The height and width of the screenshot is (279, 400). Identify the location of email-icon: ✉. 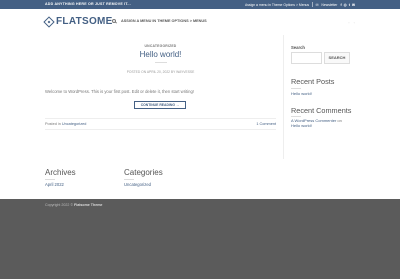
(353, 5).